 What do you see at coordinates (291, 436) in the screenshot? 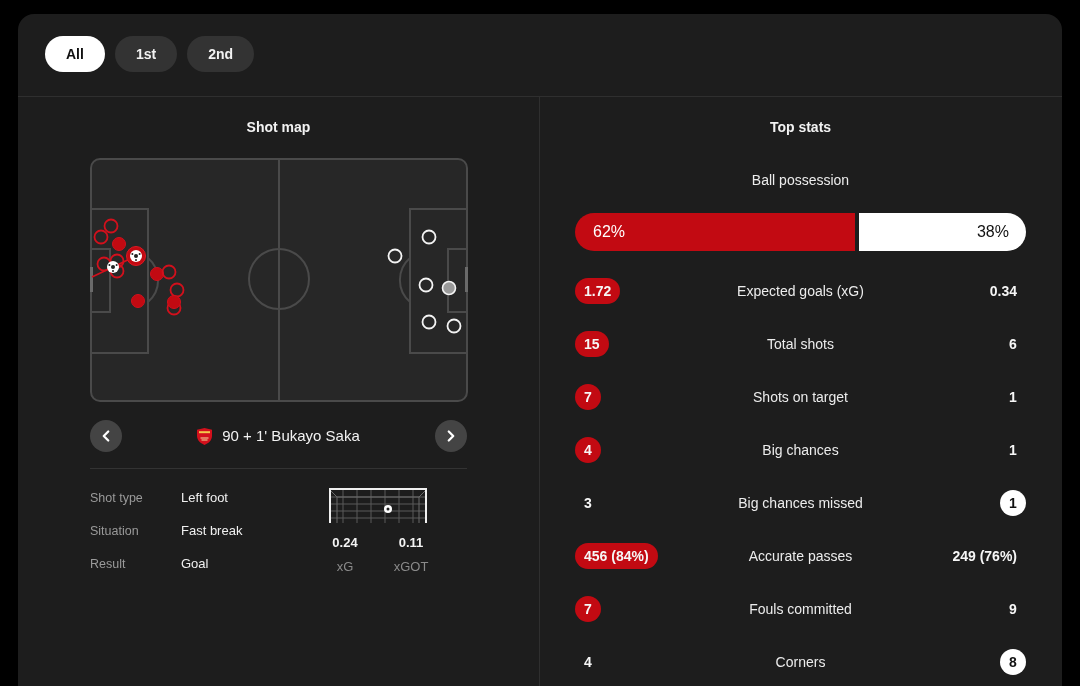
I see `shot-caption: 90 + 1' Bukayo Saka` at bounding box center [291, 436].